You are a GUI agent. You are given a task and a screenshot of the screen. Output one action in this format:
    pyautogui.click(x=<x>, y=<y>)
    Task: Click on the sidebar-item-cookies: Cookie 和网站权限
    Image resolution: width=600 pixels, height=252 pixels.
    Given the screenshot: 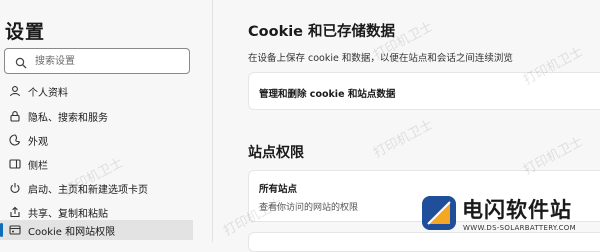 What is the action you would take?
    pyautogui.click(x=96, y=230)
    